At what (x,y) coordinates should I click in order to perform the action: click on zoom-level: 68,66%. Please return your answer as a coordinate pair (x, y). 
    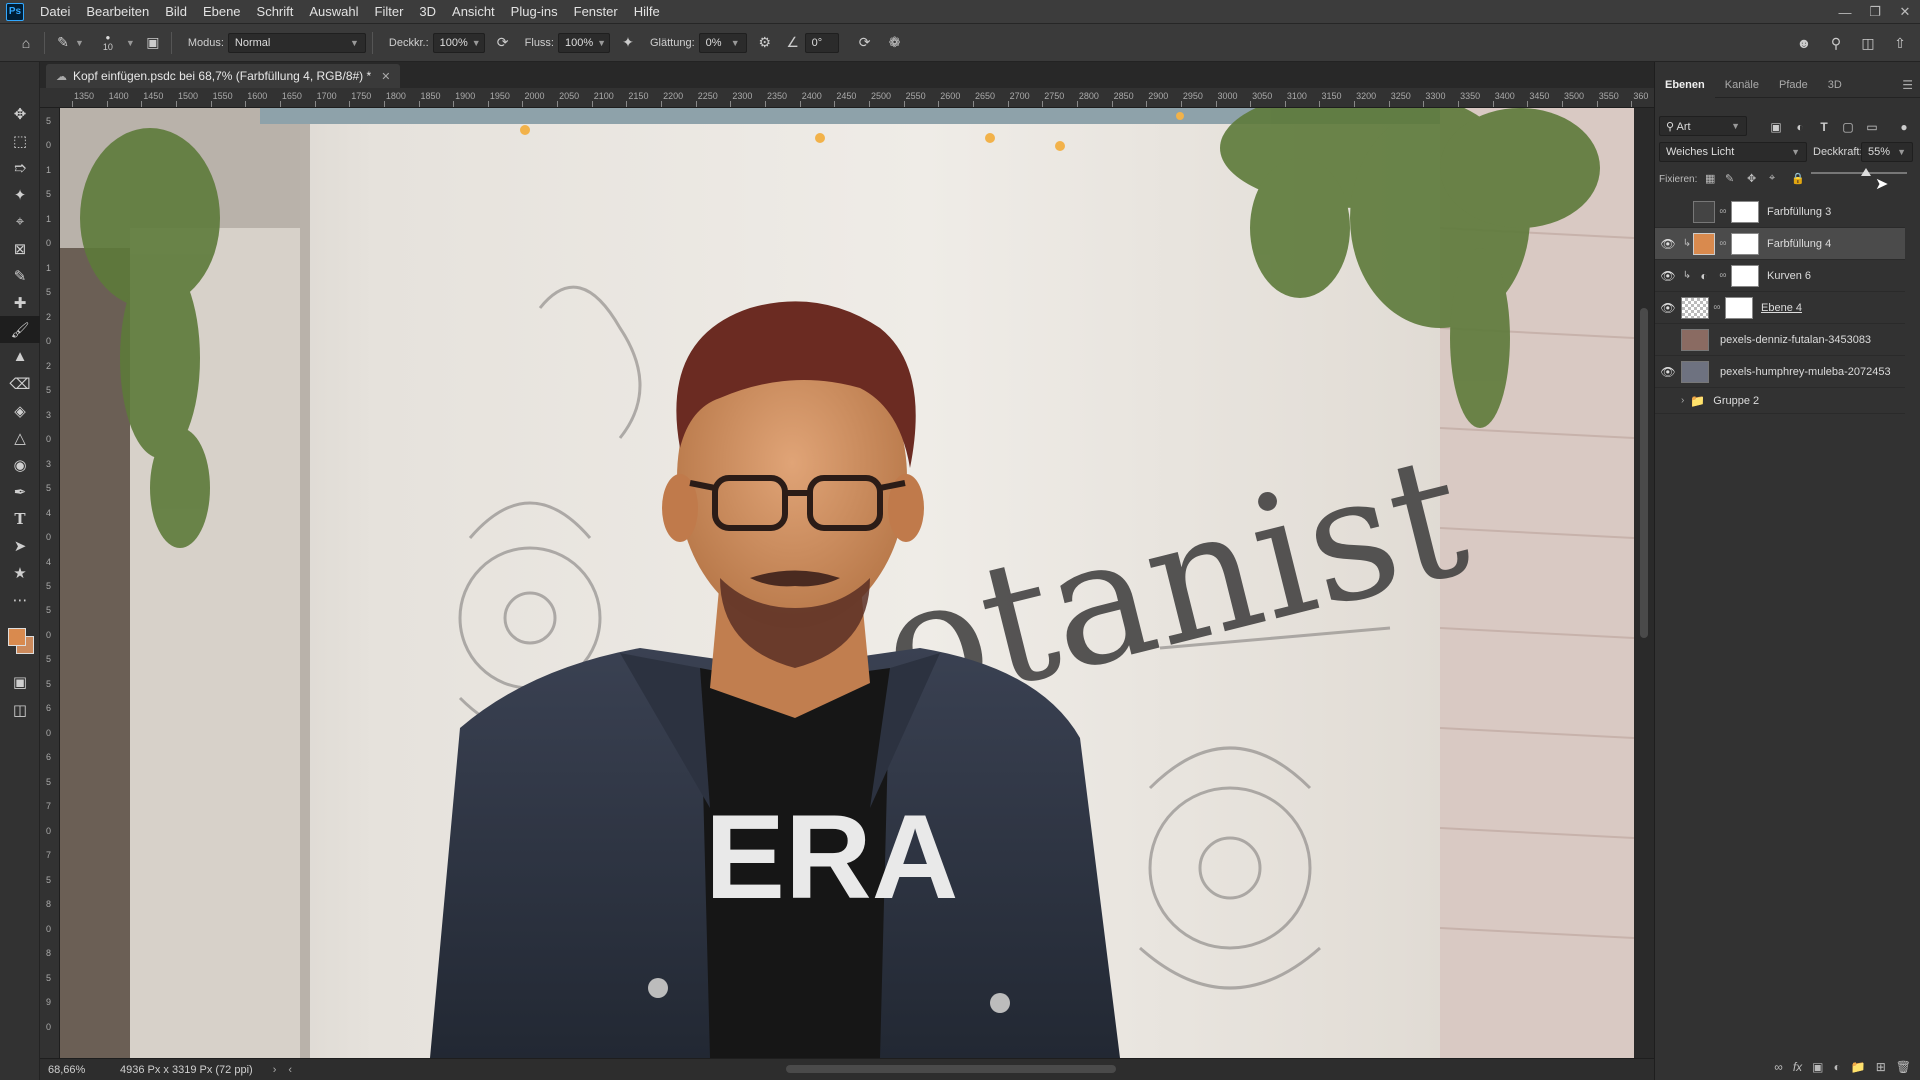
    Looking at the image, I should click on (78, 1070).